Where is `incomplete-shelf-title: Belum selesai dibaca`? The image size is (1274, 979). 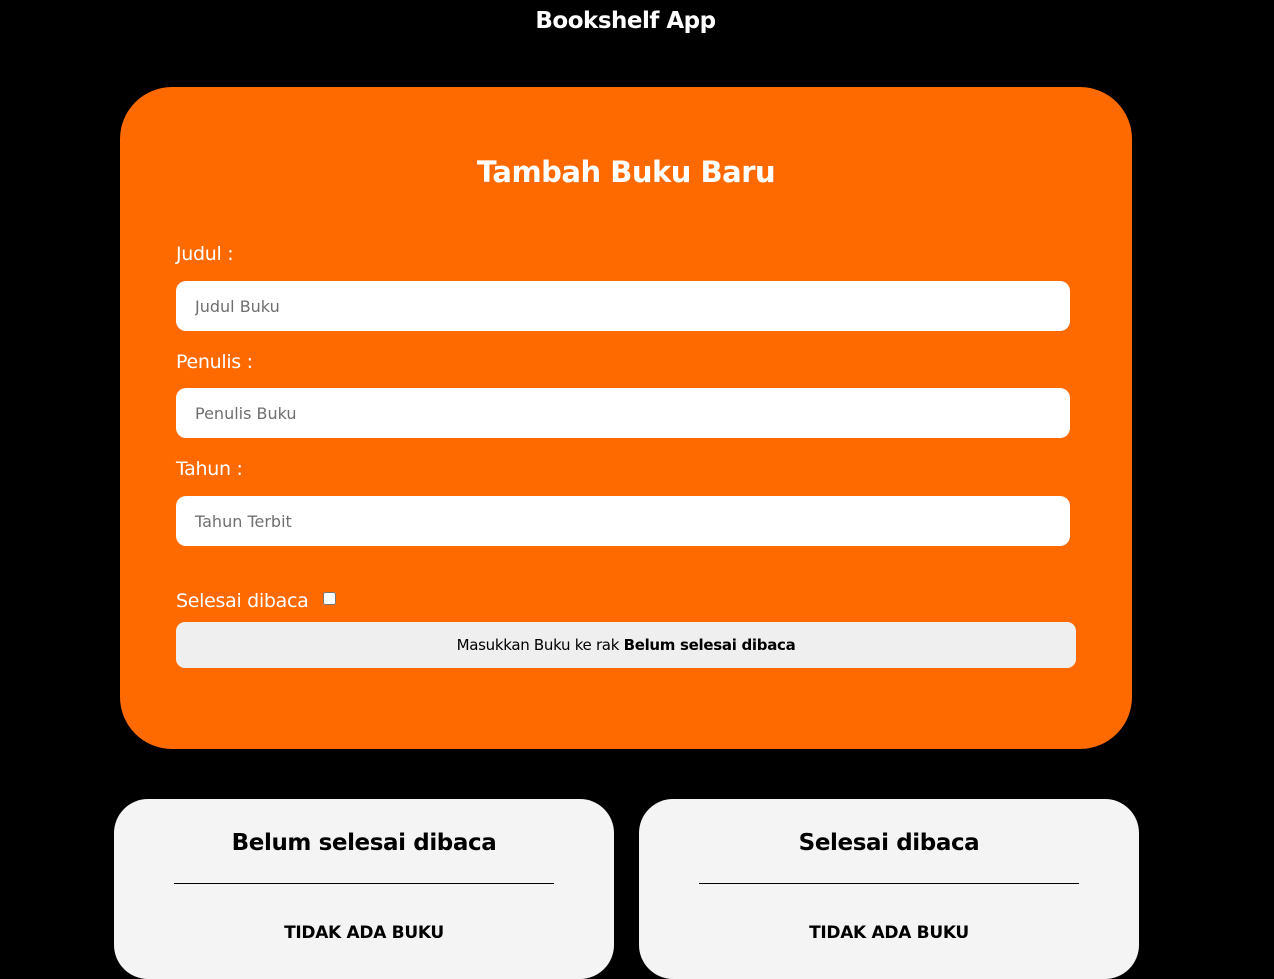
incomplete-shelf-title: Belum selesai dibaca is located at coordinates (364, 843).